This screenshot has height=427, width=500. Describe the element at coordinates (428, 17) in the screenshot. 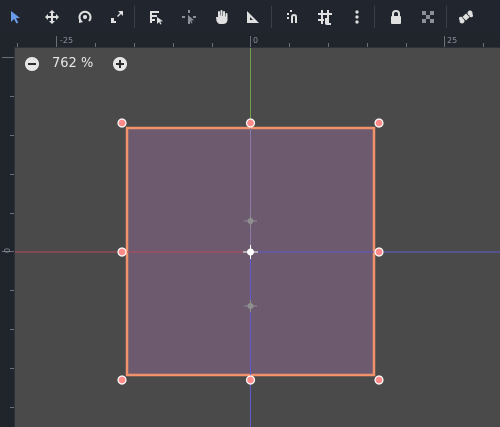

I see `group-icon` at that location.